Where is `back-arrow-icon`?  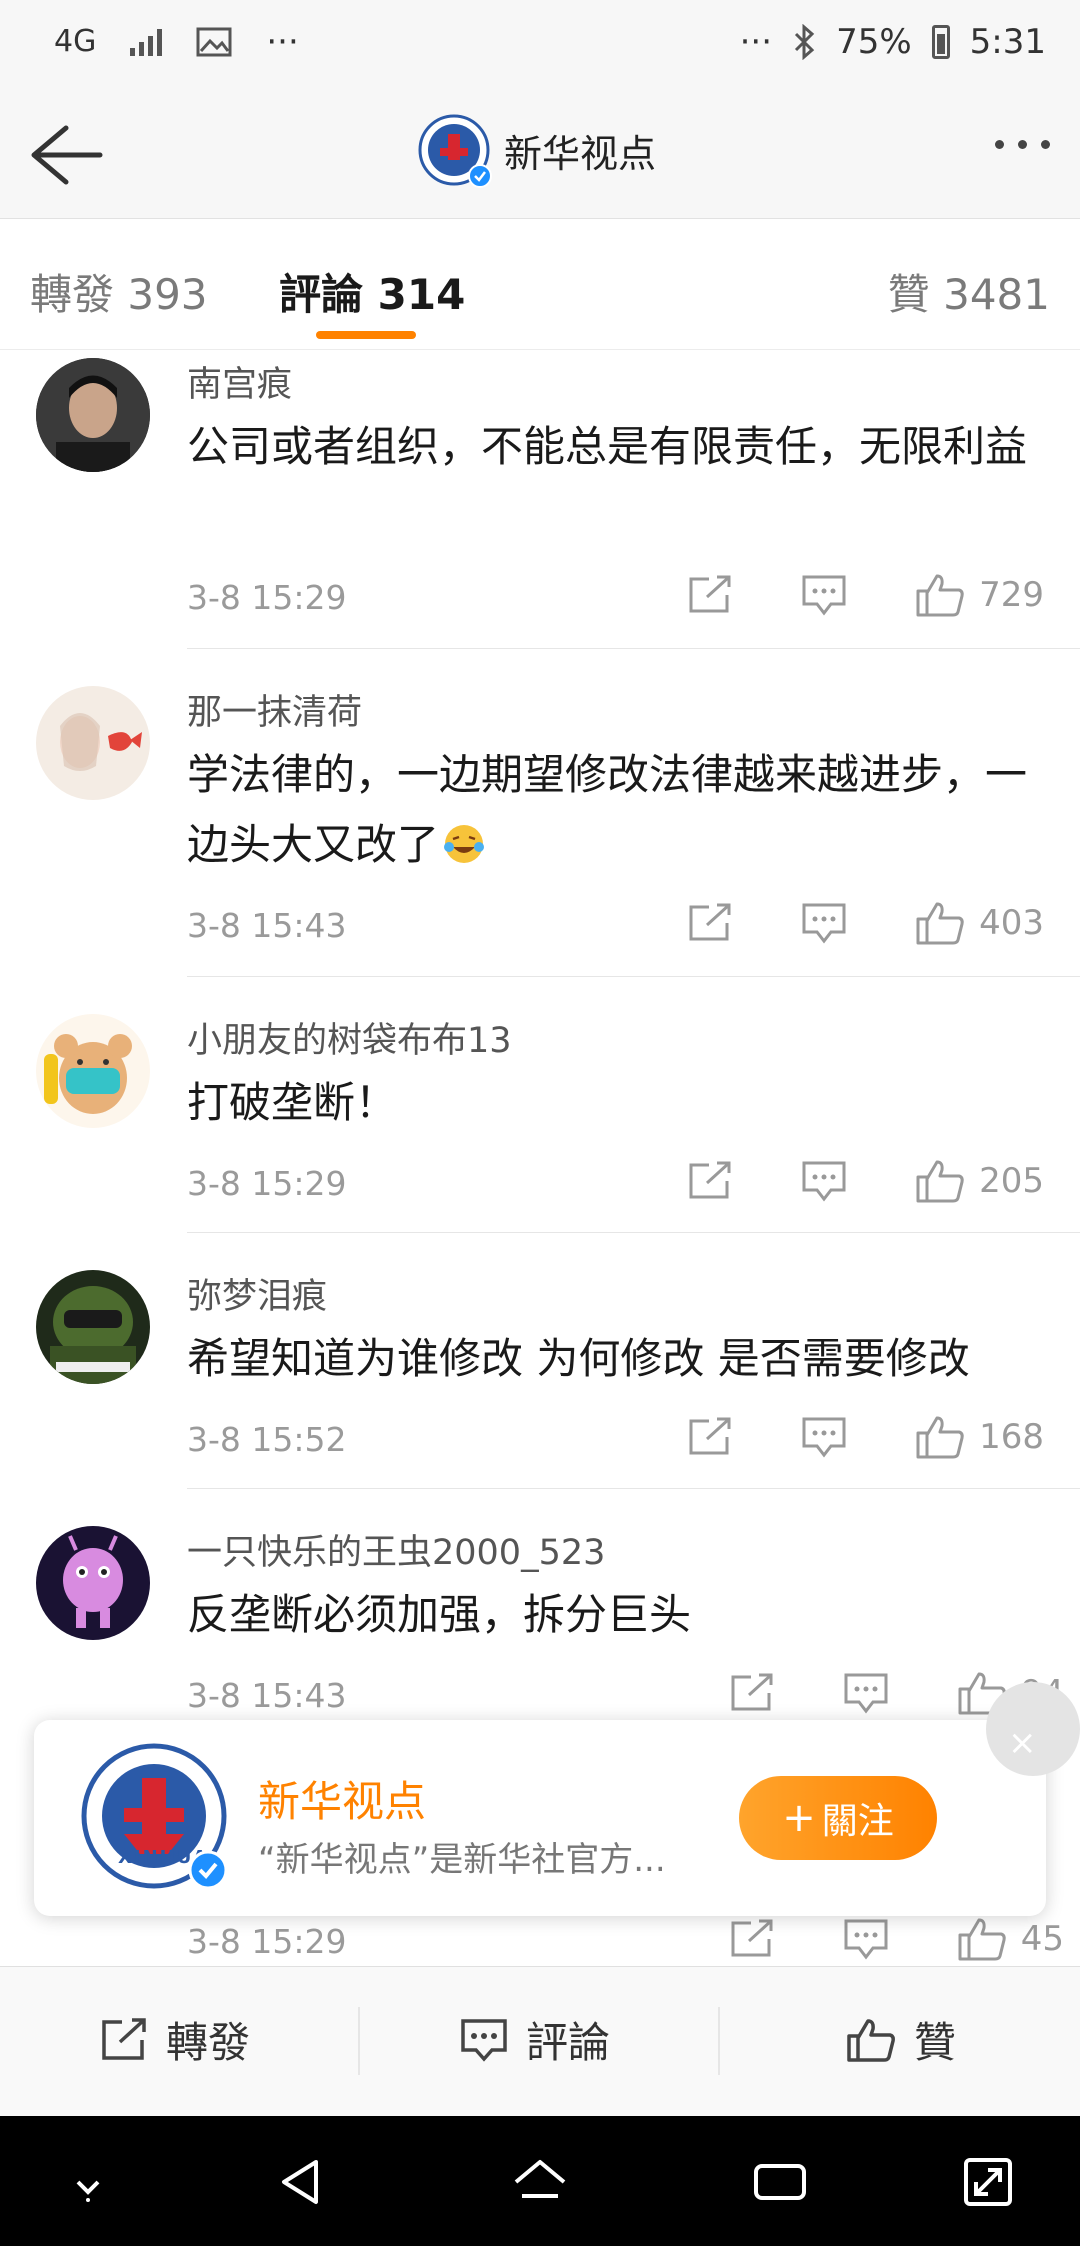 back-arrow-icon is located at coordinates (66, 155).